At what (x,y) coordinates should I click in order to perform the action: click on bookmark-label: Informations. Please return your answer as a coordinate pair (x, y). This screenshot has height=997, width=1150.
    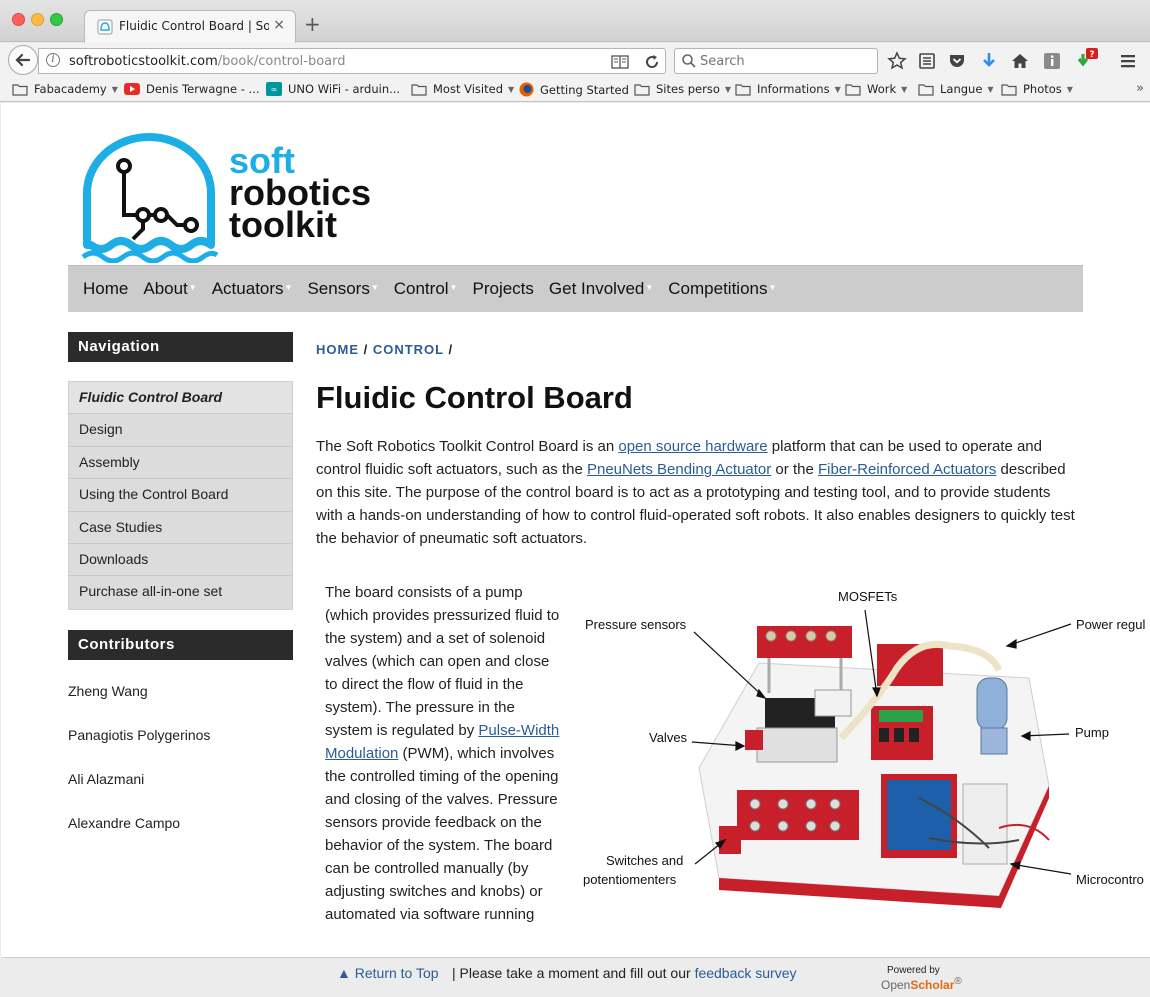
    Looking at the image, I should click on (793, 89).